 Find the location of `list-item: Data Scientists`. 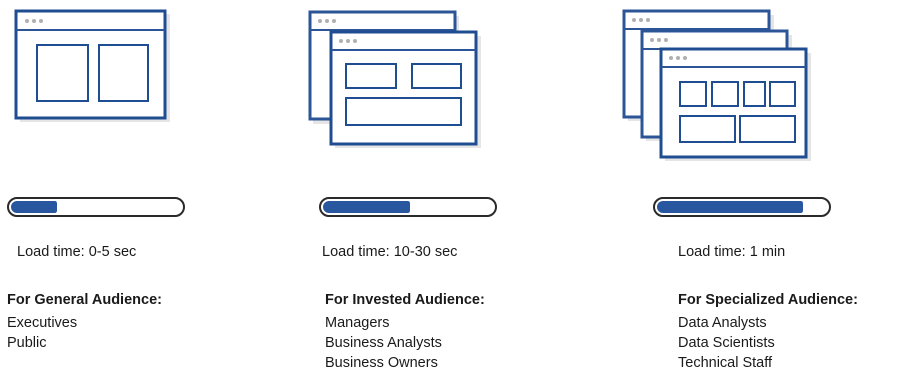

list-item: Data Scientists is located at coordinates (726, 343).